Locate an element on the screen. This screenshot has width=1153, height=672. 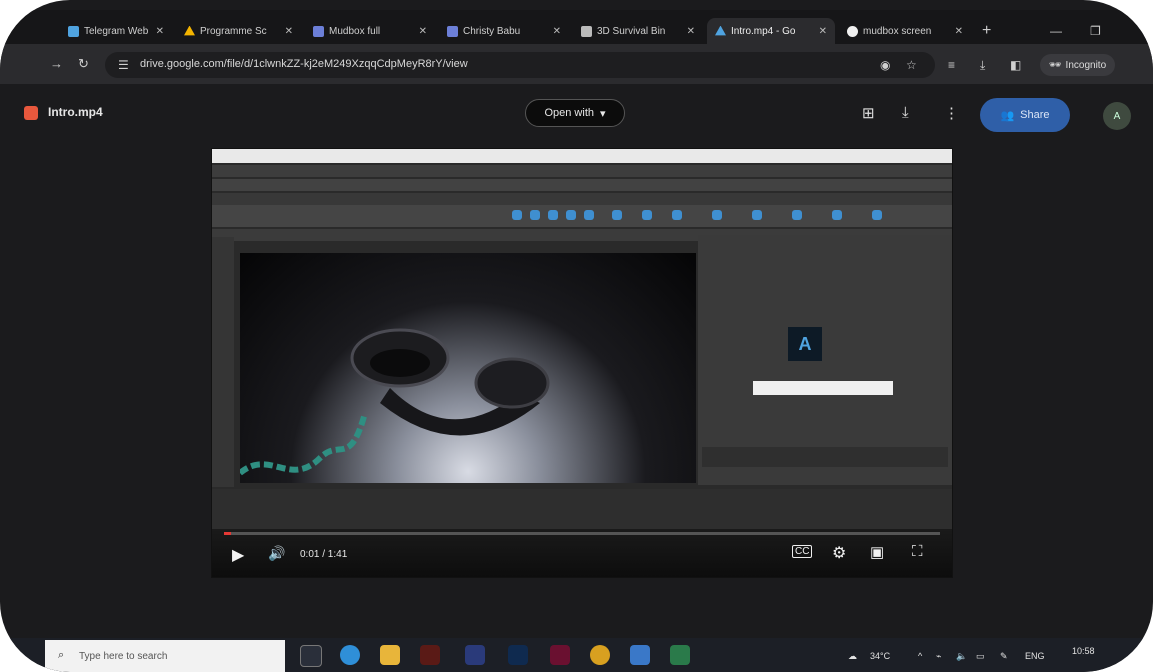
side-panel-icon: ◧ is located at coordinates (1015, 65).